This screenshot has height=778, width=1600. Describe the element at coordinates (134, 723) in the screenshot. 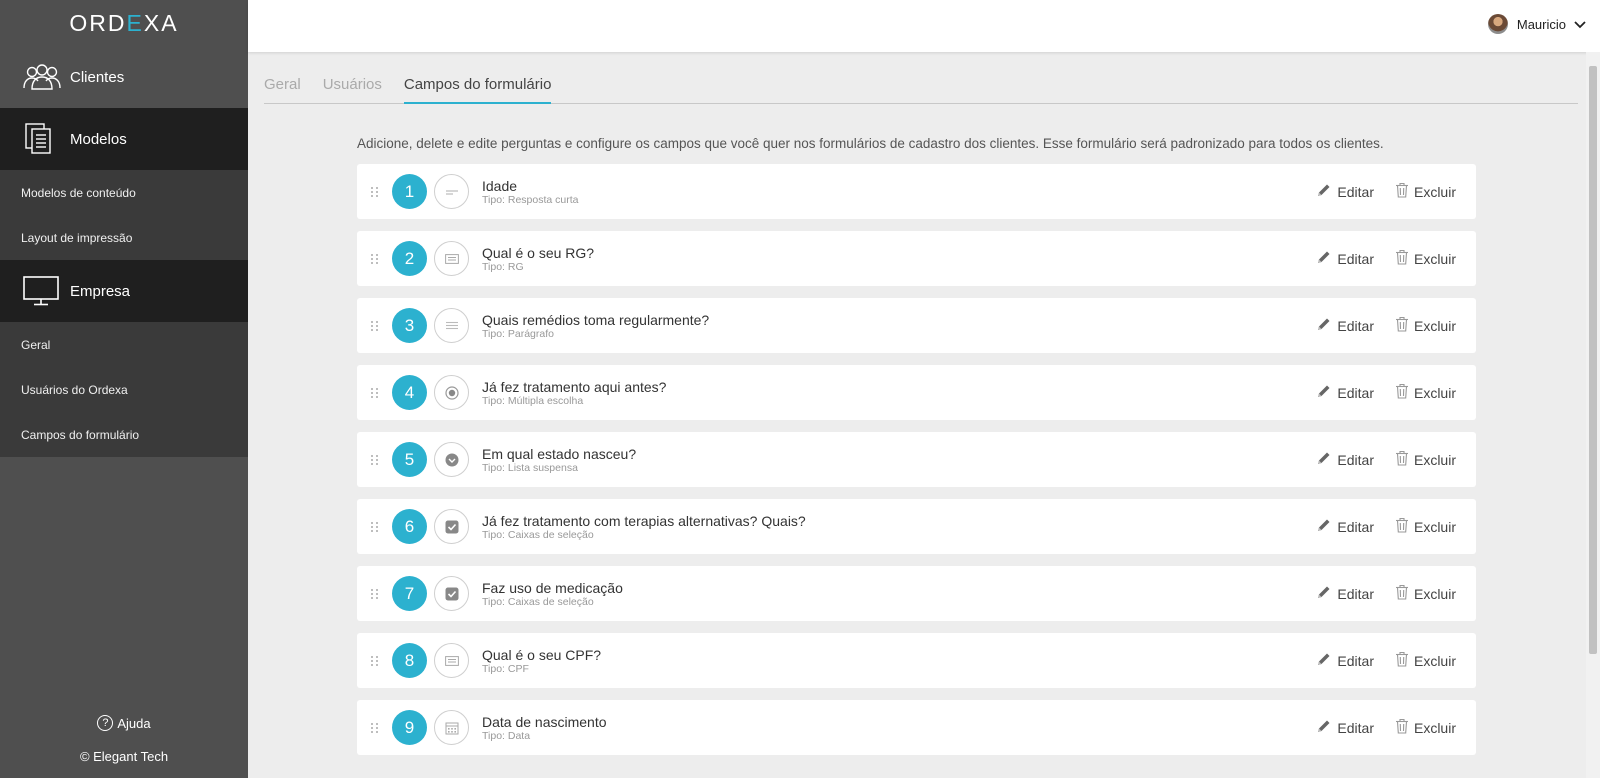

I see `help-label: Ajuda` at that location.